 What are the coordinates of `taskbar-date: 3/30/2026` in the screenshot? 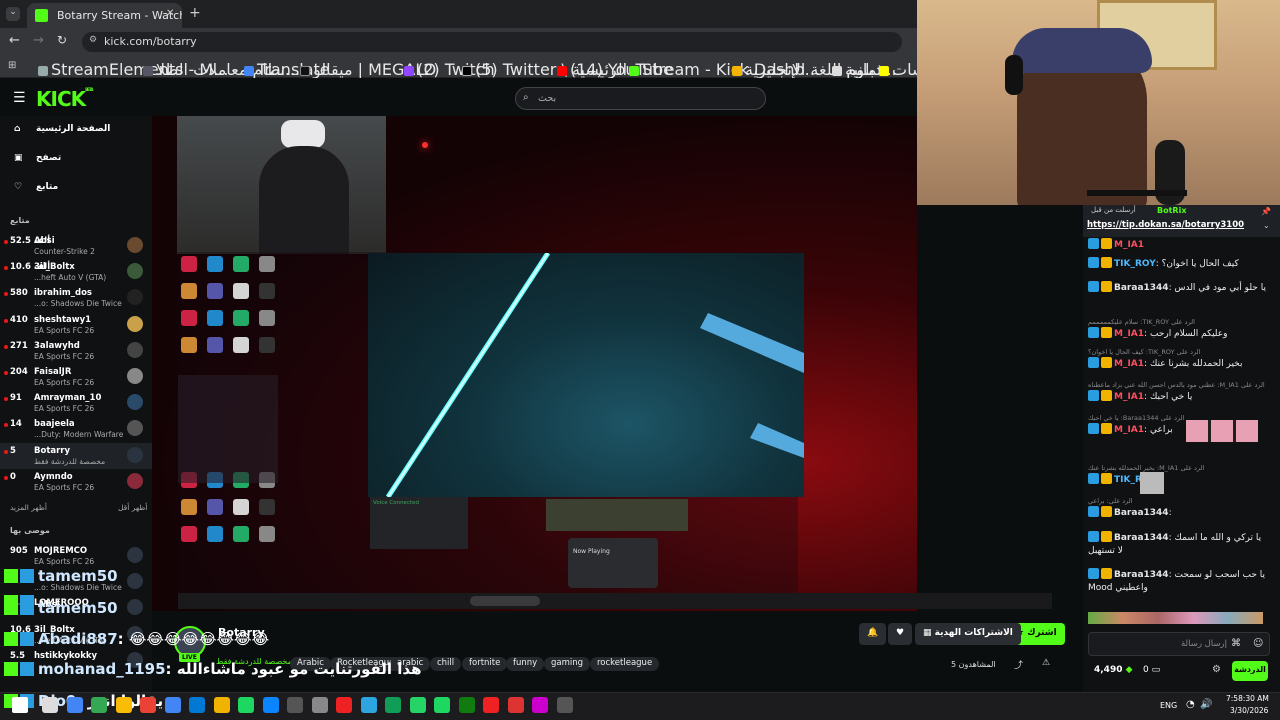 It's located at (1249, 710).